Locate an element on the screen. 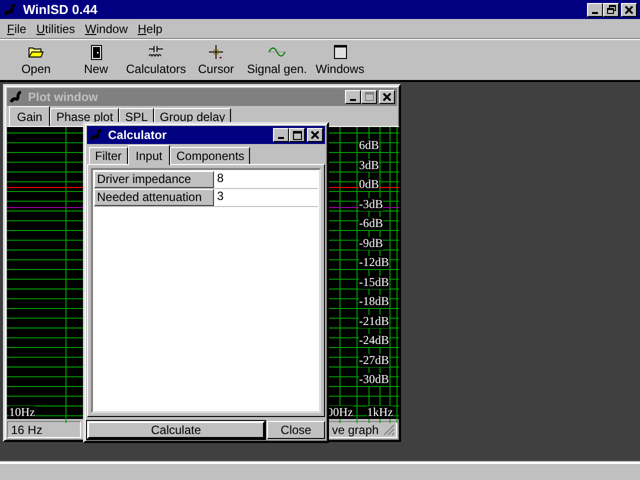 Image resolution: width=640 pixels, height=480 pixels. input-field: 3 is located at coordinates (266, 197).